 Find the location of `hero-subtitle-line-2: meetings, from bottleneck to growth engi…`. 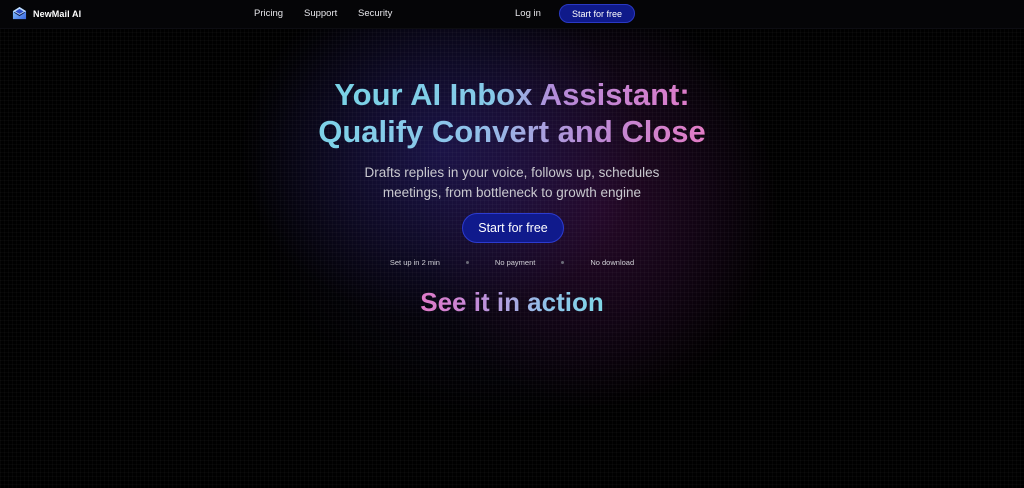

hero-subtitle-line-2: meetings, from bottleneck to growth engi… is located at coordinates (512, 192).